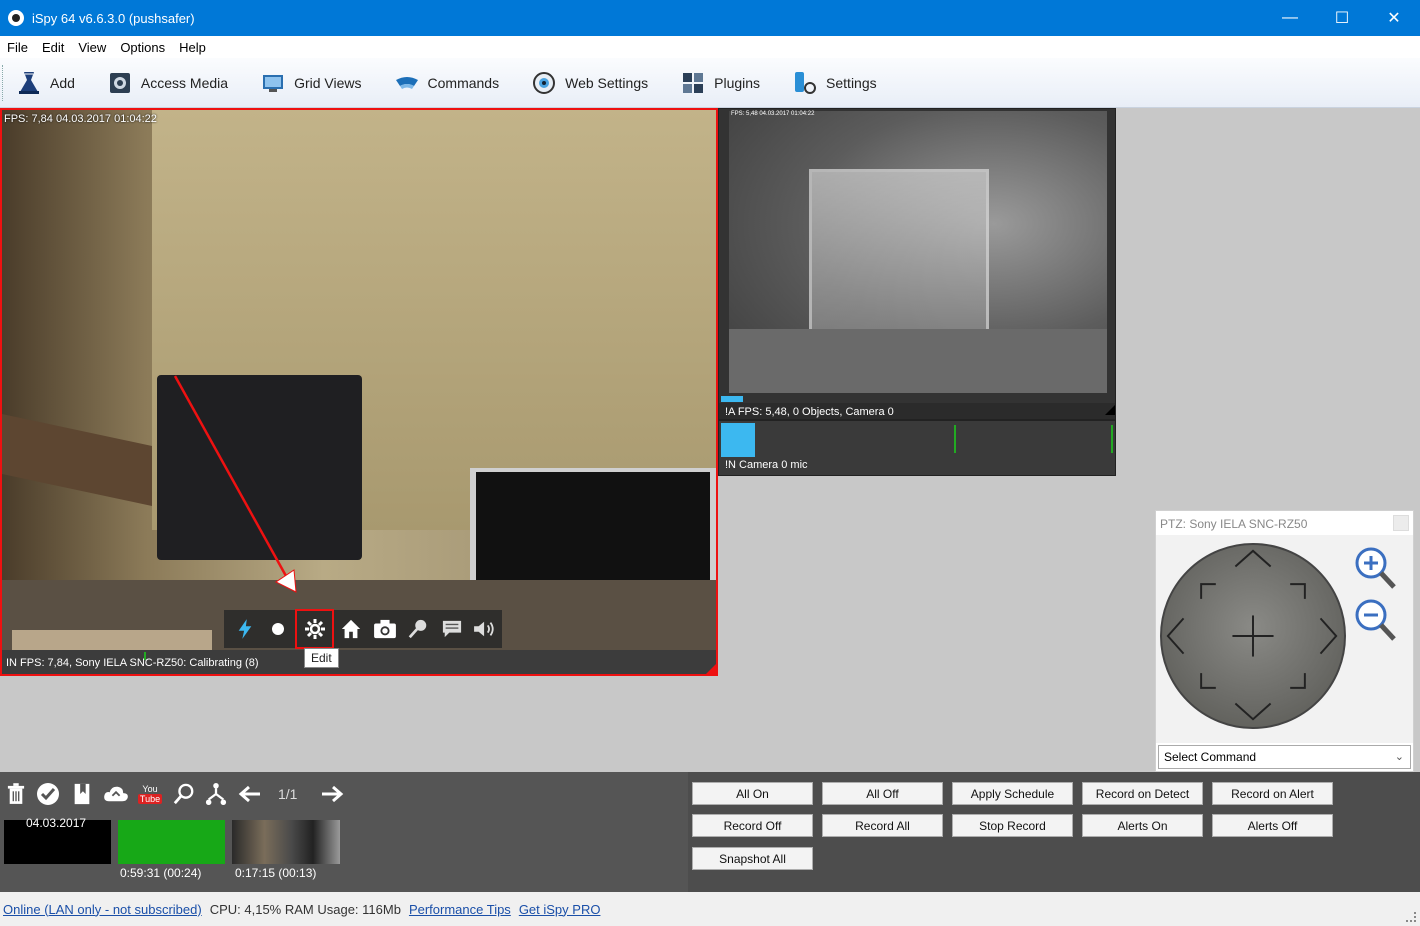 The image size is (1420, 926). Describe the element at coordinates (1401, 523) in the screenshot. I see `ptz-close-button` at that location.